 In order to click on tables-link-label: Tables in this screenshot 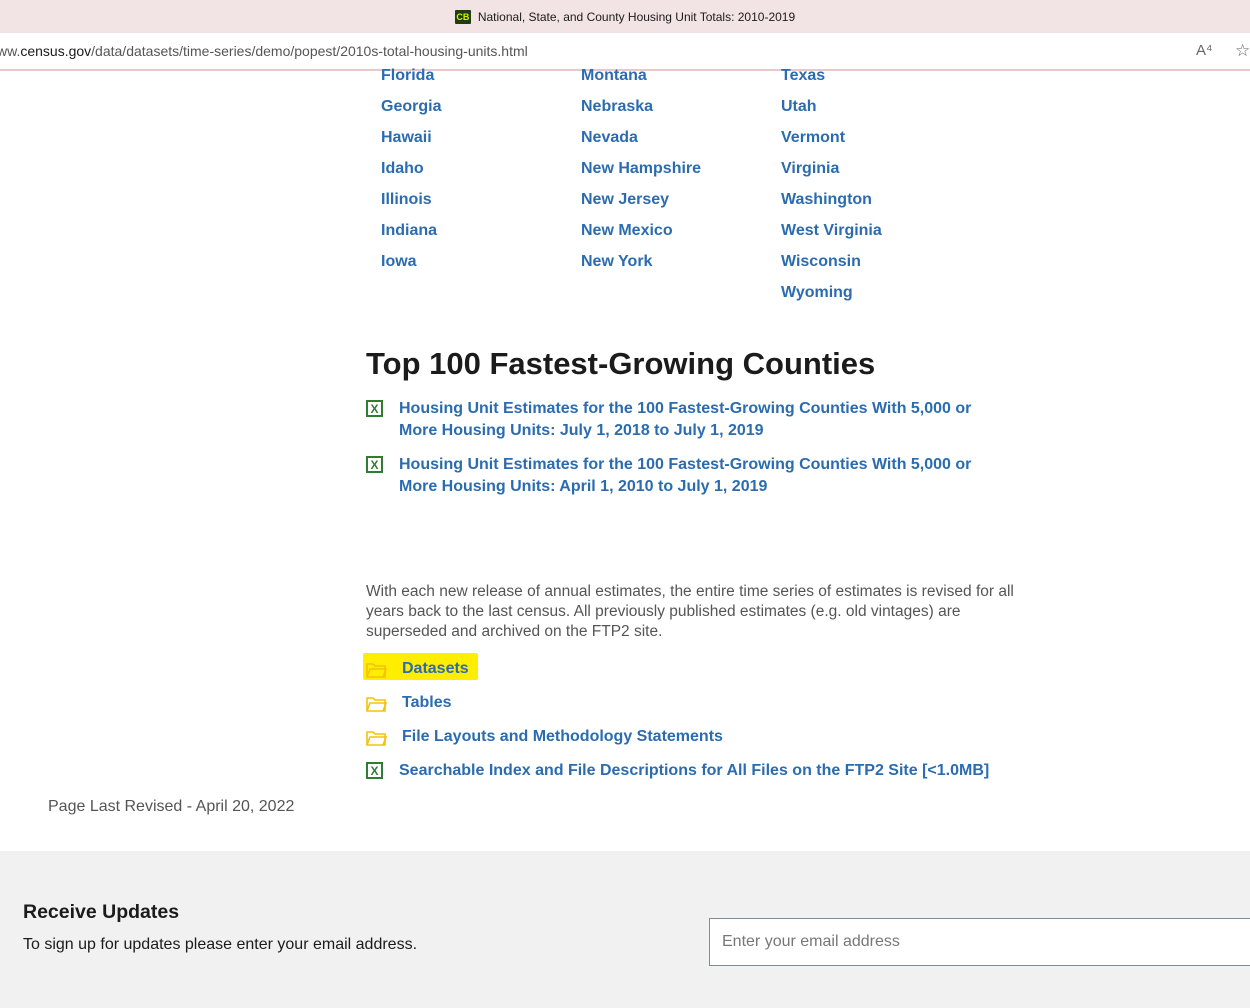, I will do `click(427, 703)`.